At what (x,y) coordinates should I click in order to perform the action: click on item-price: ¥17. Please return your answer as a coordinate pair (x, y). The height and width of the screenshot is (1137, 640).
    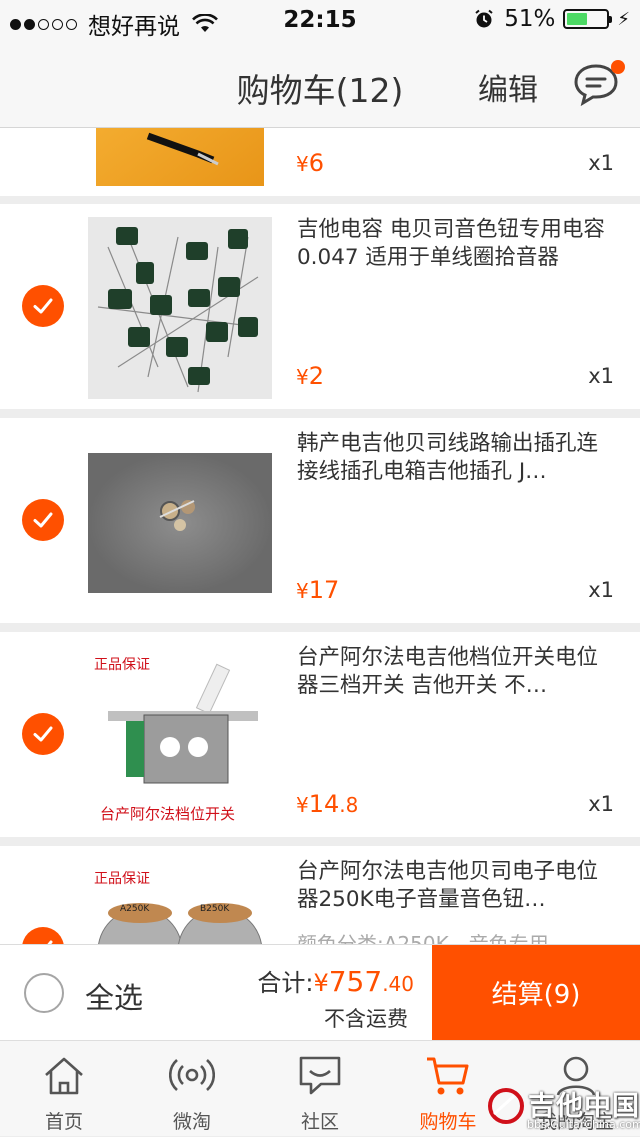
    Looking at the image, I should click on (318, 590).